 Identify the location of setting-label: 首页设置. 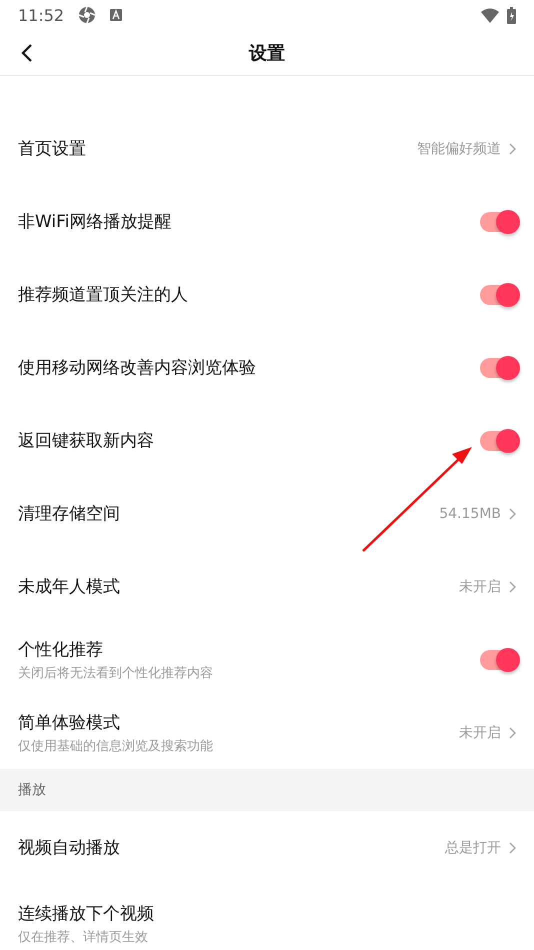
(52, 148).